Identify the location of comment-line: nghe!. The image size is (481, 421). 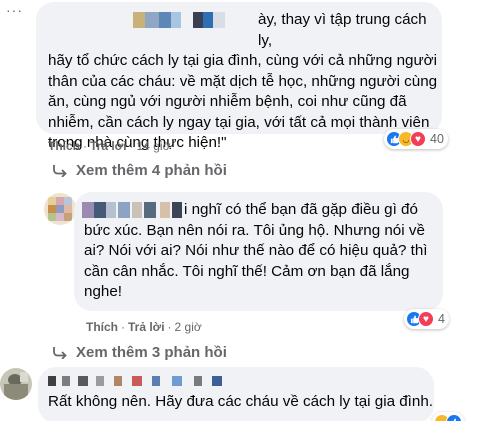
(103, 291).